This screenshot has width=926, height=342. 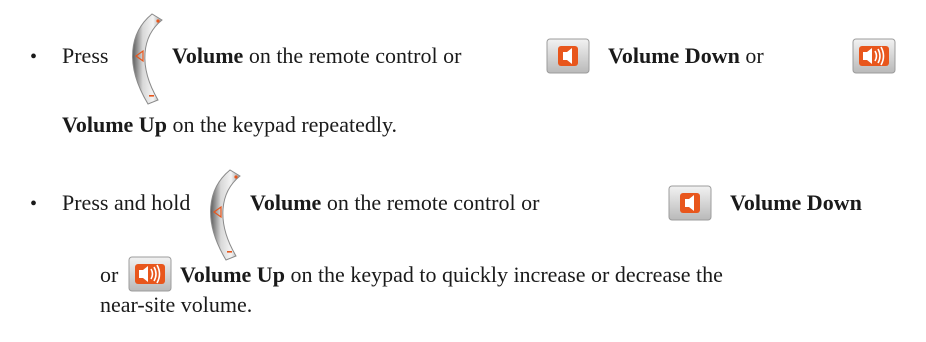 I want to click on press-text: Press, so click(x=85, y=55).